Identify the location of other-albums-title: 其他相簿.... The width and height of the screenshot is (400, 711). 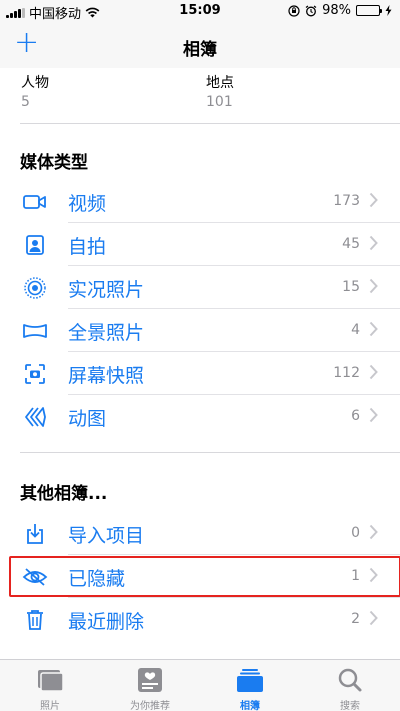
(64, 494).